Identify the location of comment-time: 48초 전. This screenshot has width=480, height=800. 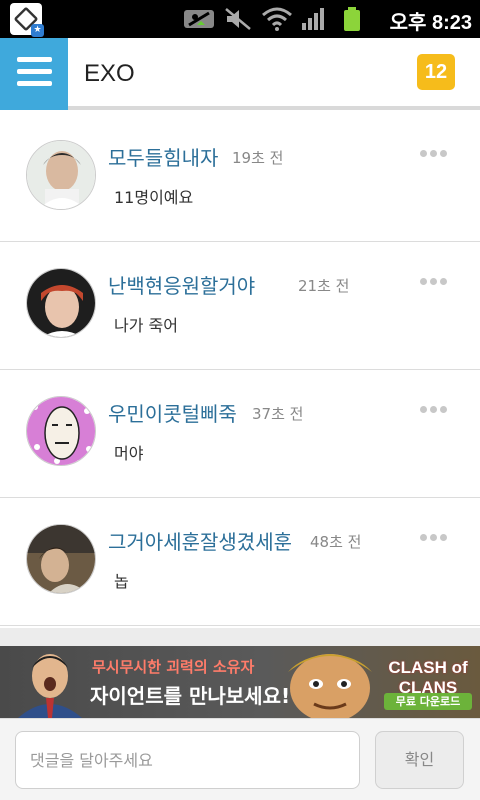
(336, 542).